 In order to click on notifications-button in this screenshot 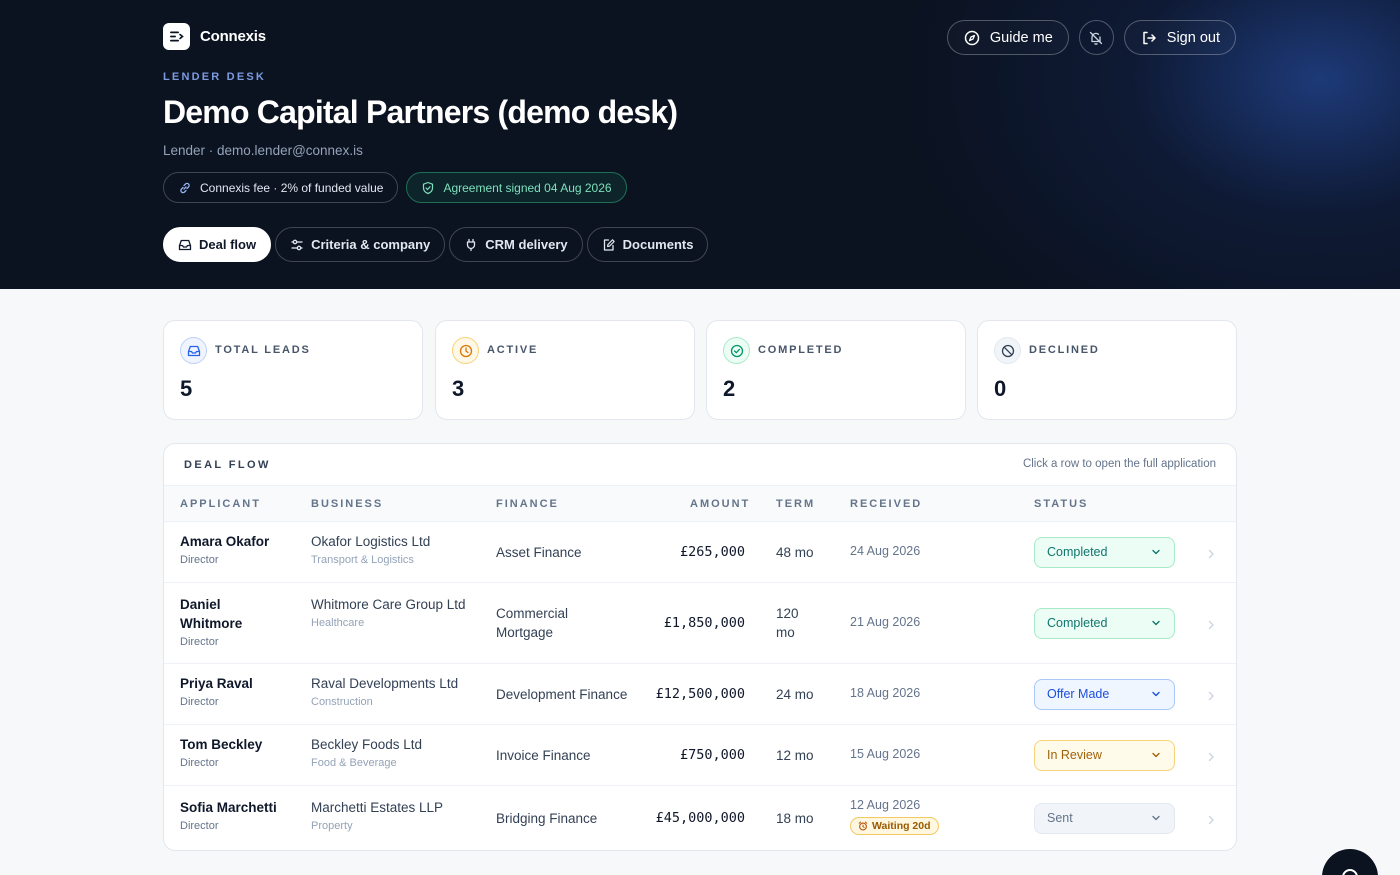, I will do `click(1096, 37)`.